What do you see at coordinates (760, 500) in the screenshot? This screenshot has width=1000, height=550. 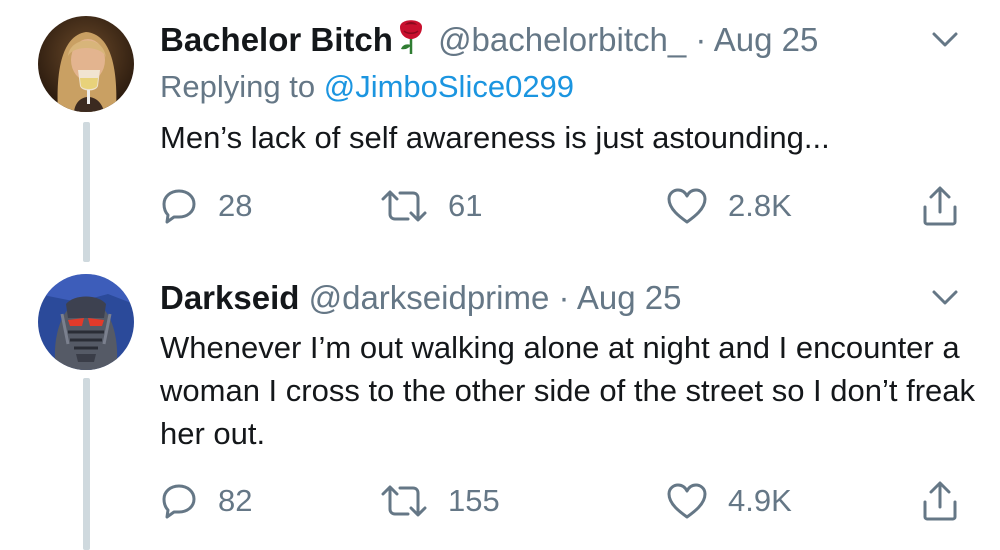 I see `like-count: 4.9K` at bounding box center [760, 500].